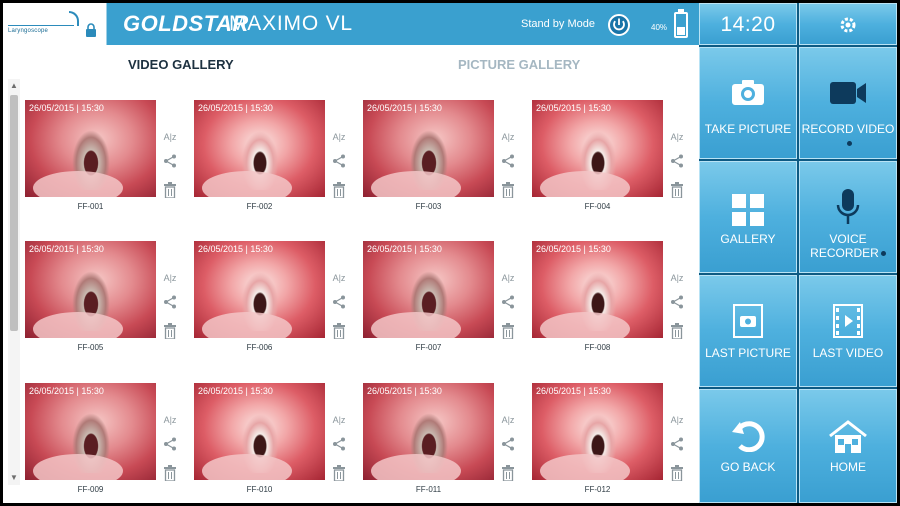 The width and height of the screenshot is (900, 506). What do you see at coordinates (14, 478) in the screenshot?
I see `scroll-down-icon: ▼` at bounding box center [14, 478].